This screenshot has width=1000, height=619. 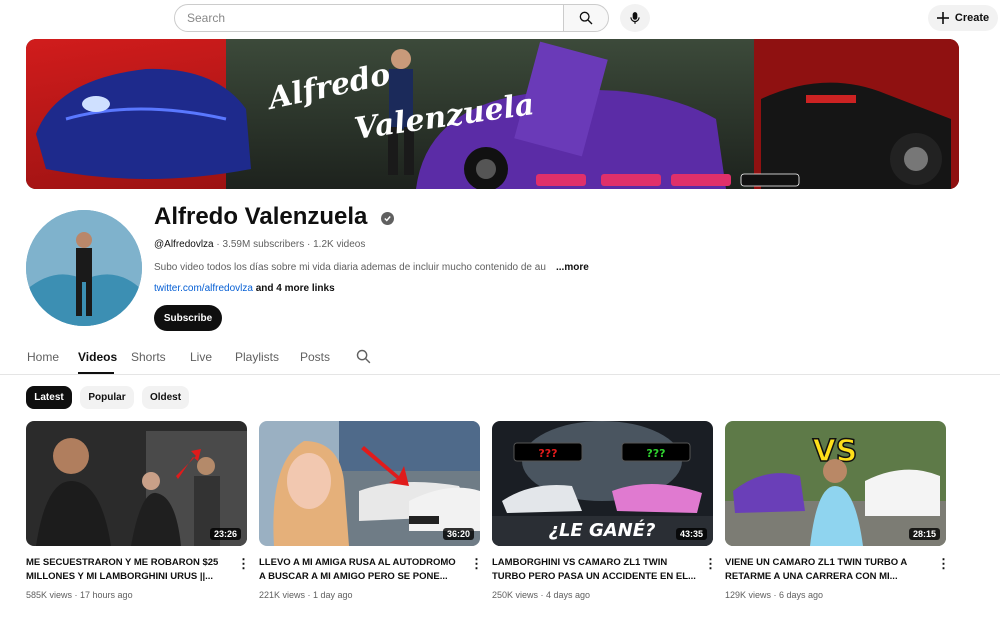 What do you see at coordinates (458, 534) in the screenshot?
I see `video-duration: 36:20` at bounding box center [458, 534].